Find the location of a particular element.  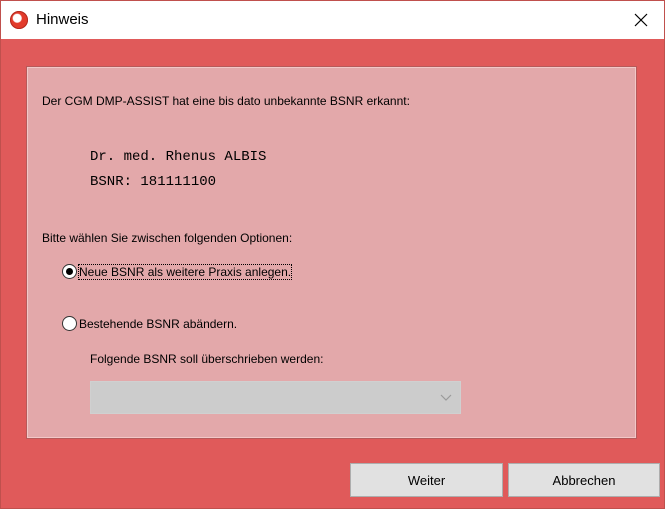

cancel-button: Abbrechen is located at coordinates (584, 480).